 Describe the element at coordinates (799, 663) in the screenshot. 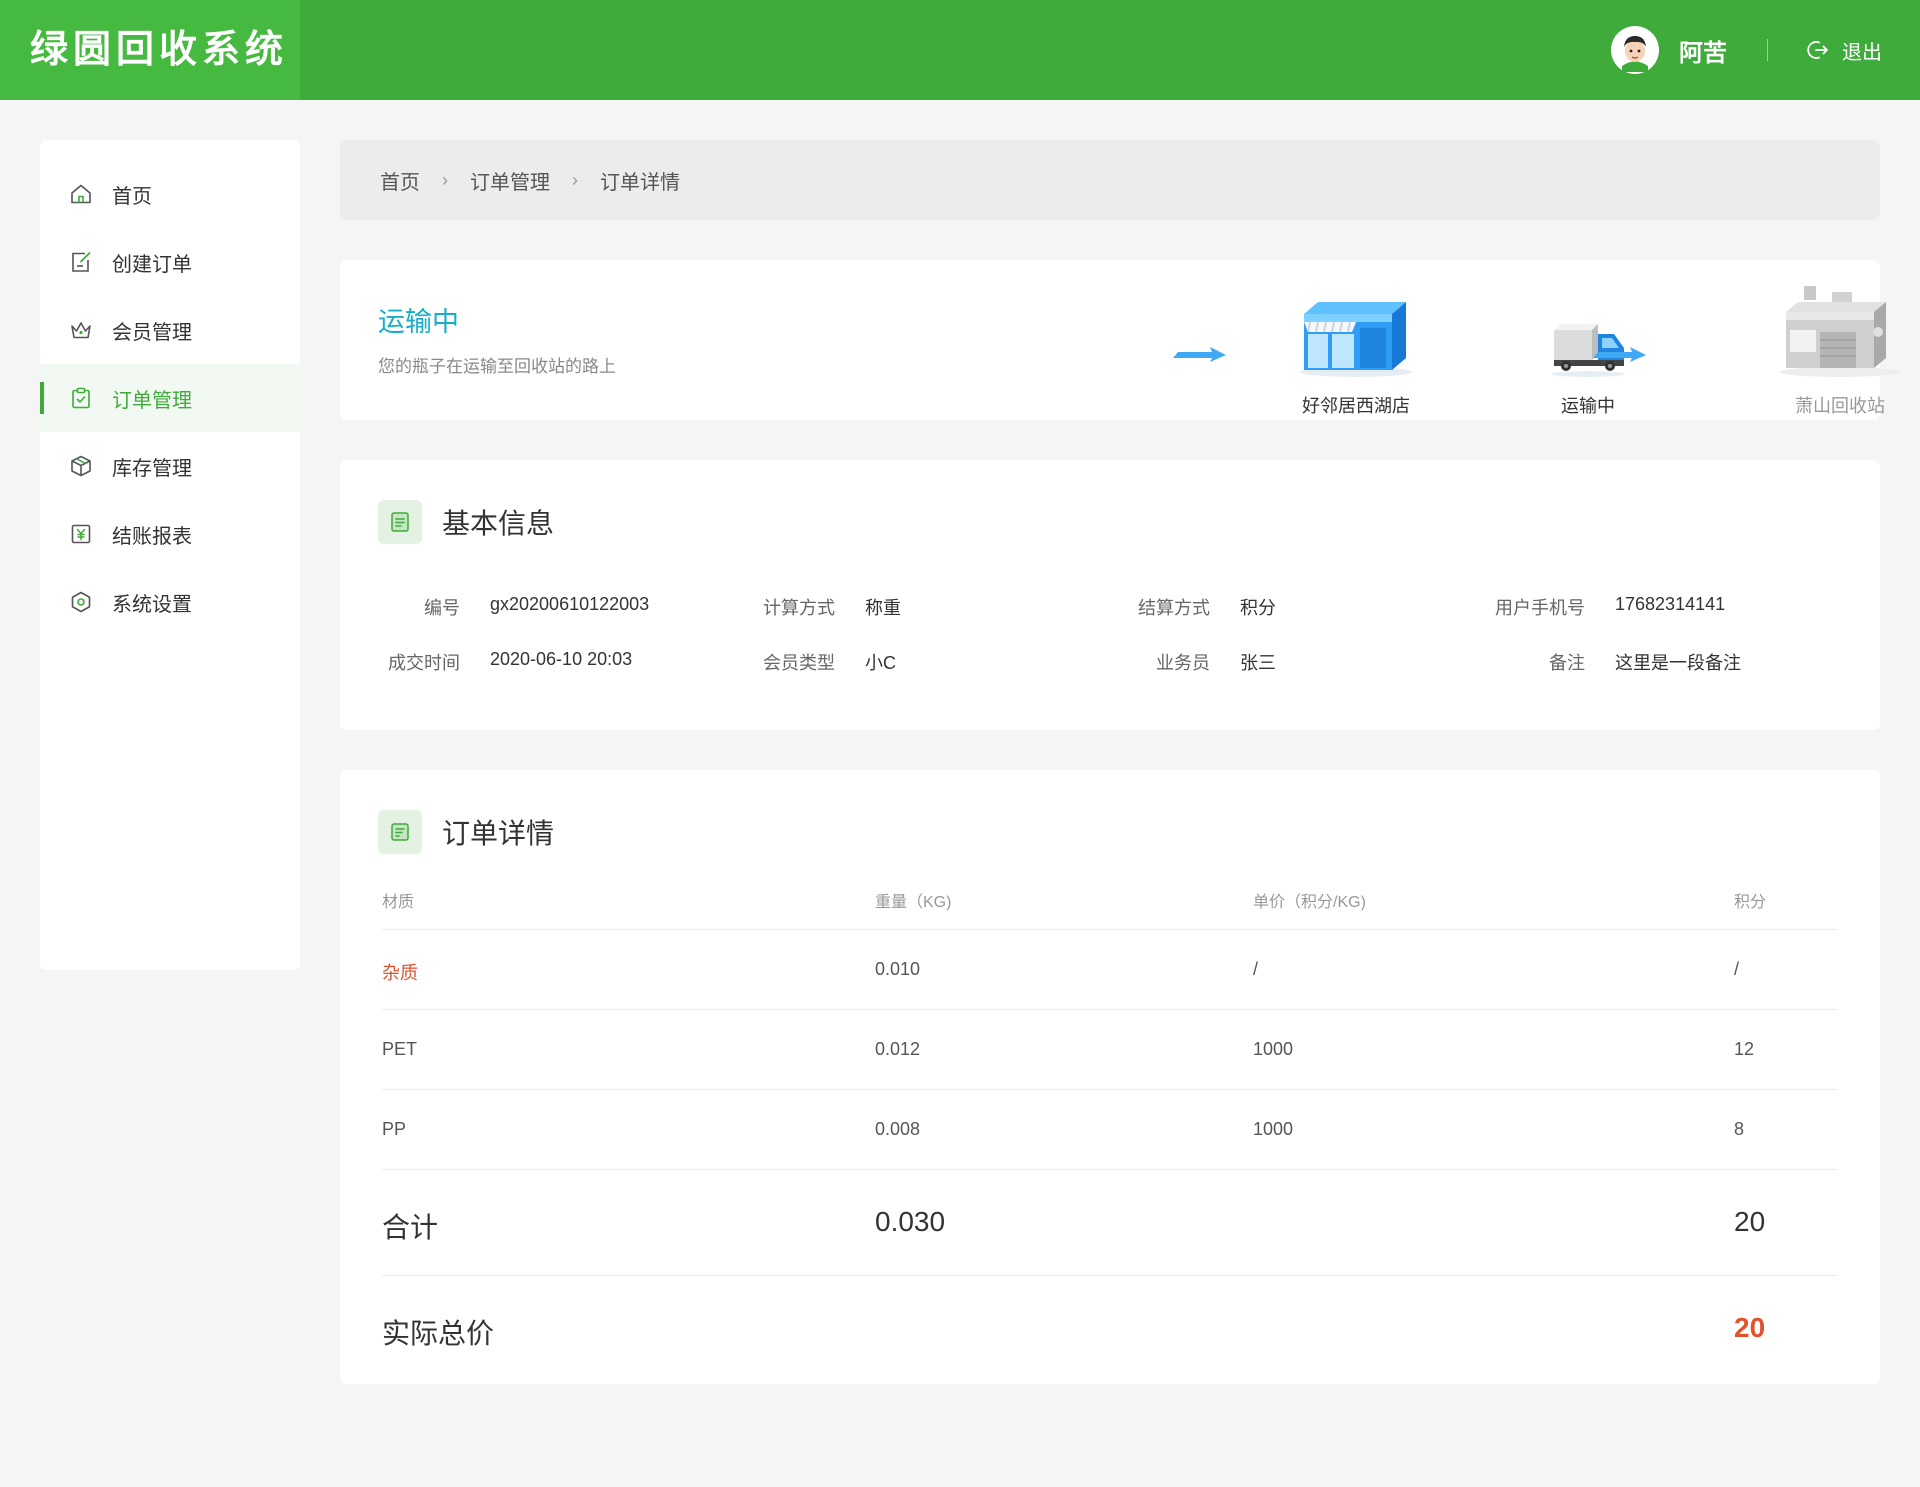

I see `info-key: 会员类型` at that location.